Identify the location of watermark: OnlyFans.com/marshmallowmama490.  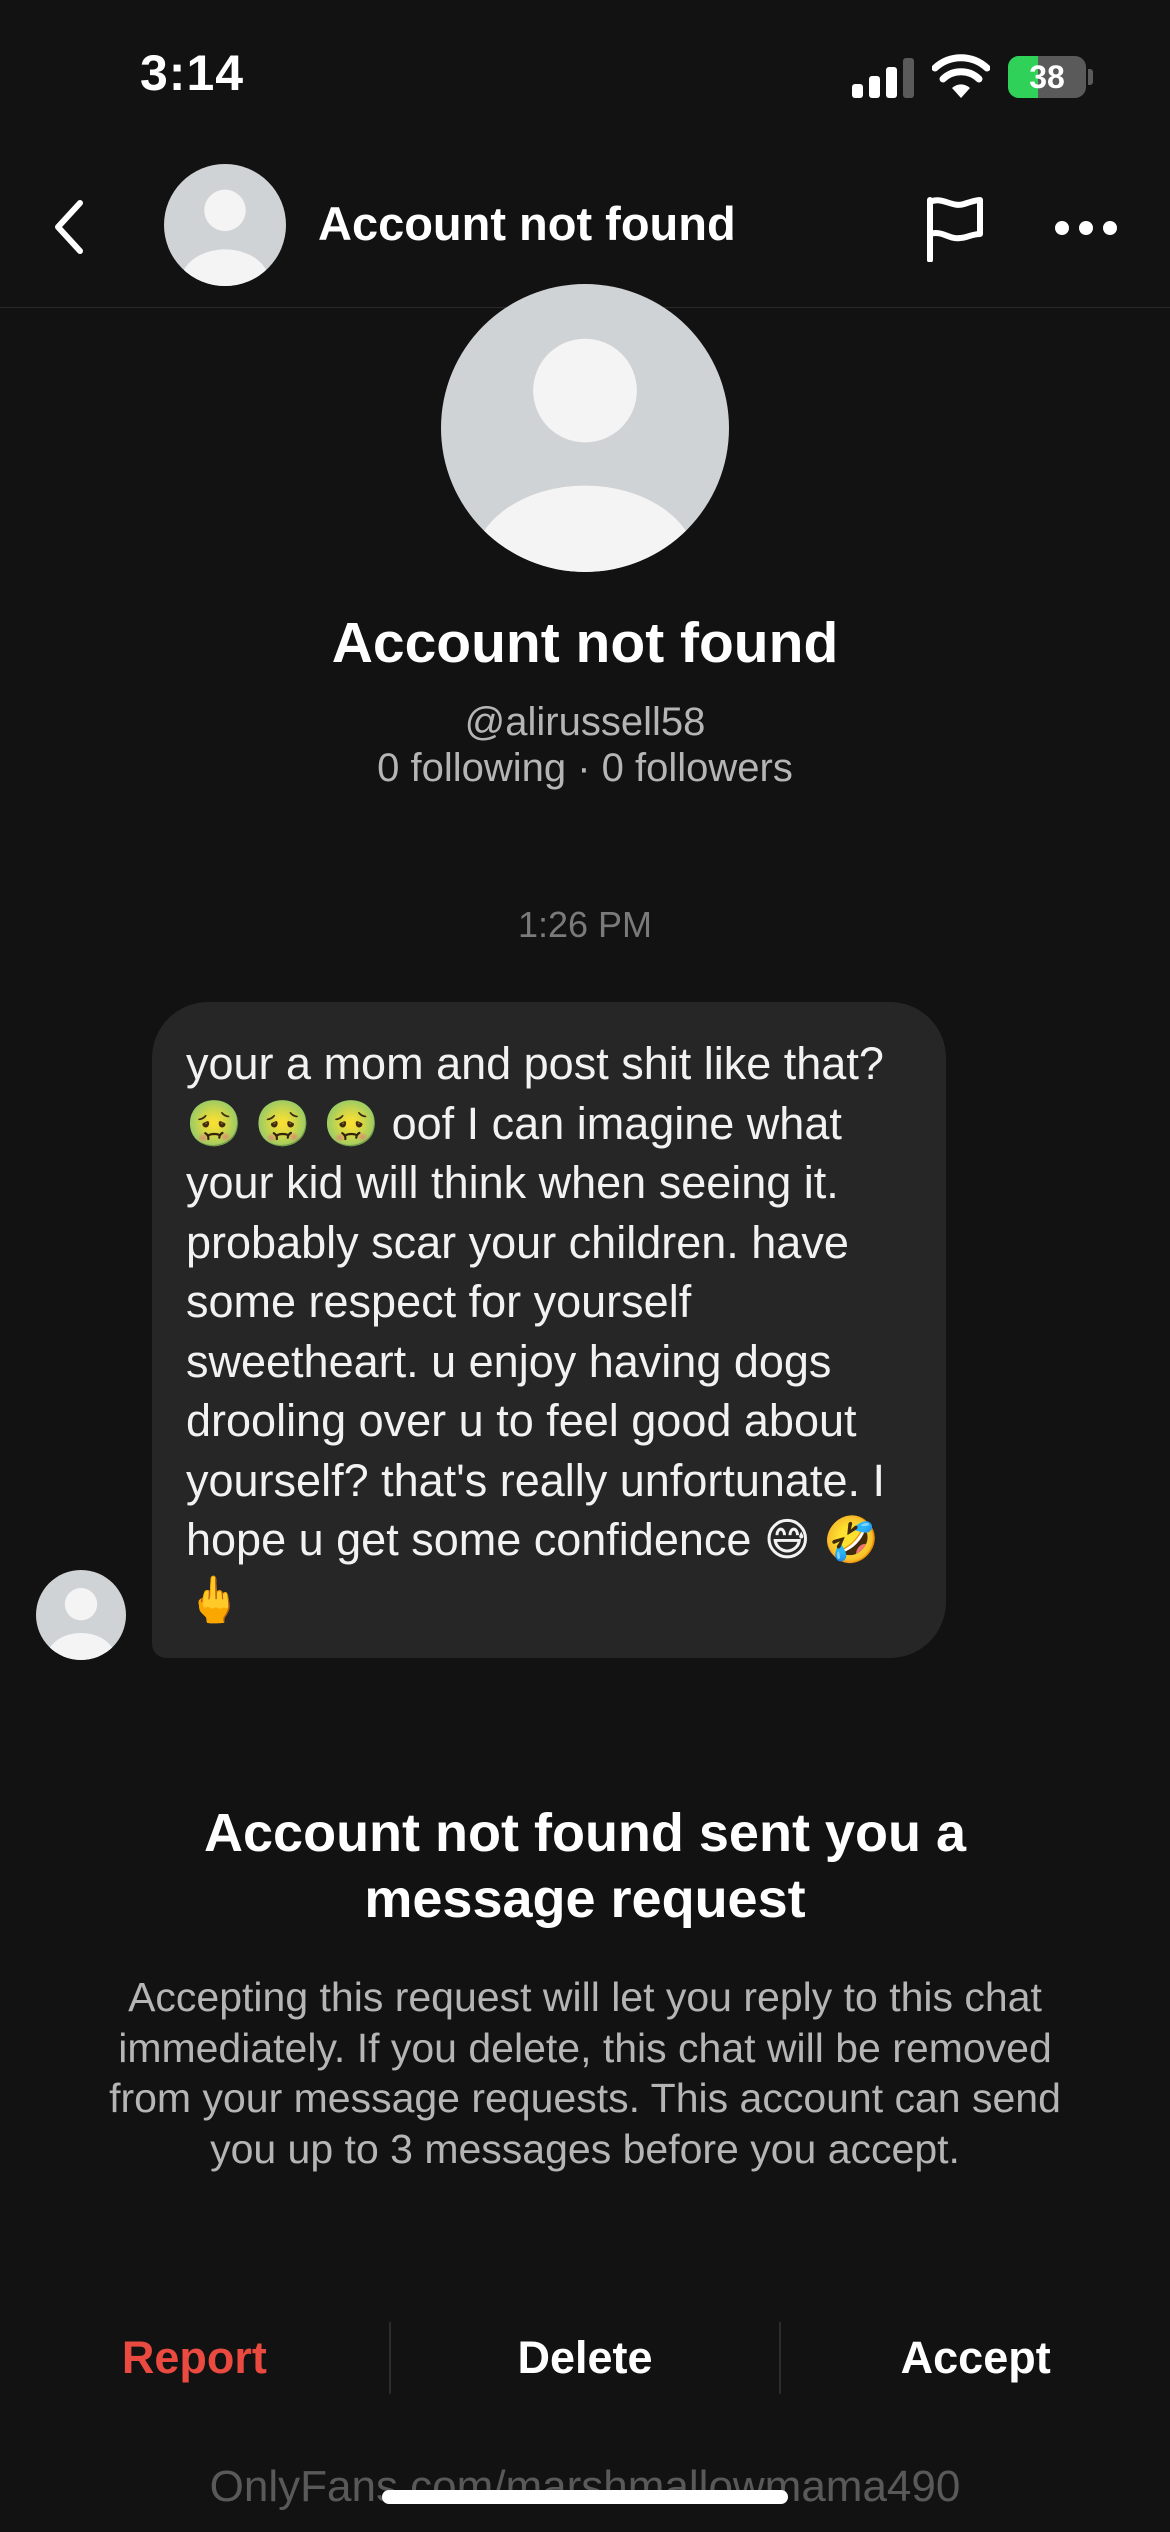
(585, 2486).